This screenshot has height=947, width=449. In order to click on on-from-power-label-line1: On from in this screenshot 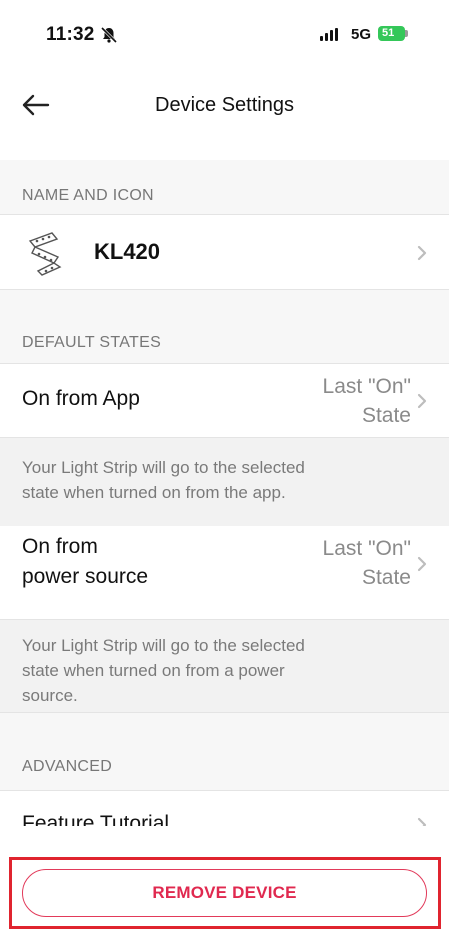, I will do `click(60, 546)`.